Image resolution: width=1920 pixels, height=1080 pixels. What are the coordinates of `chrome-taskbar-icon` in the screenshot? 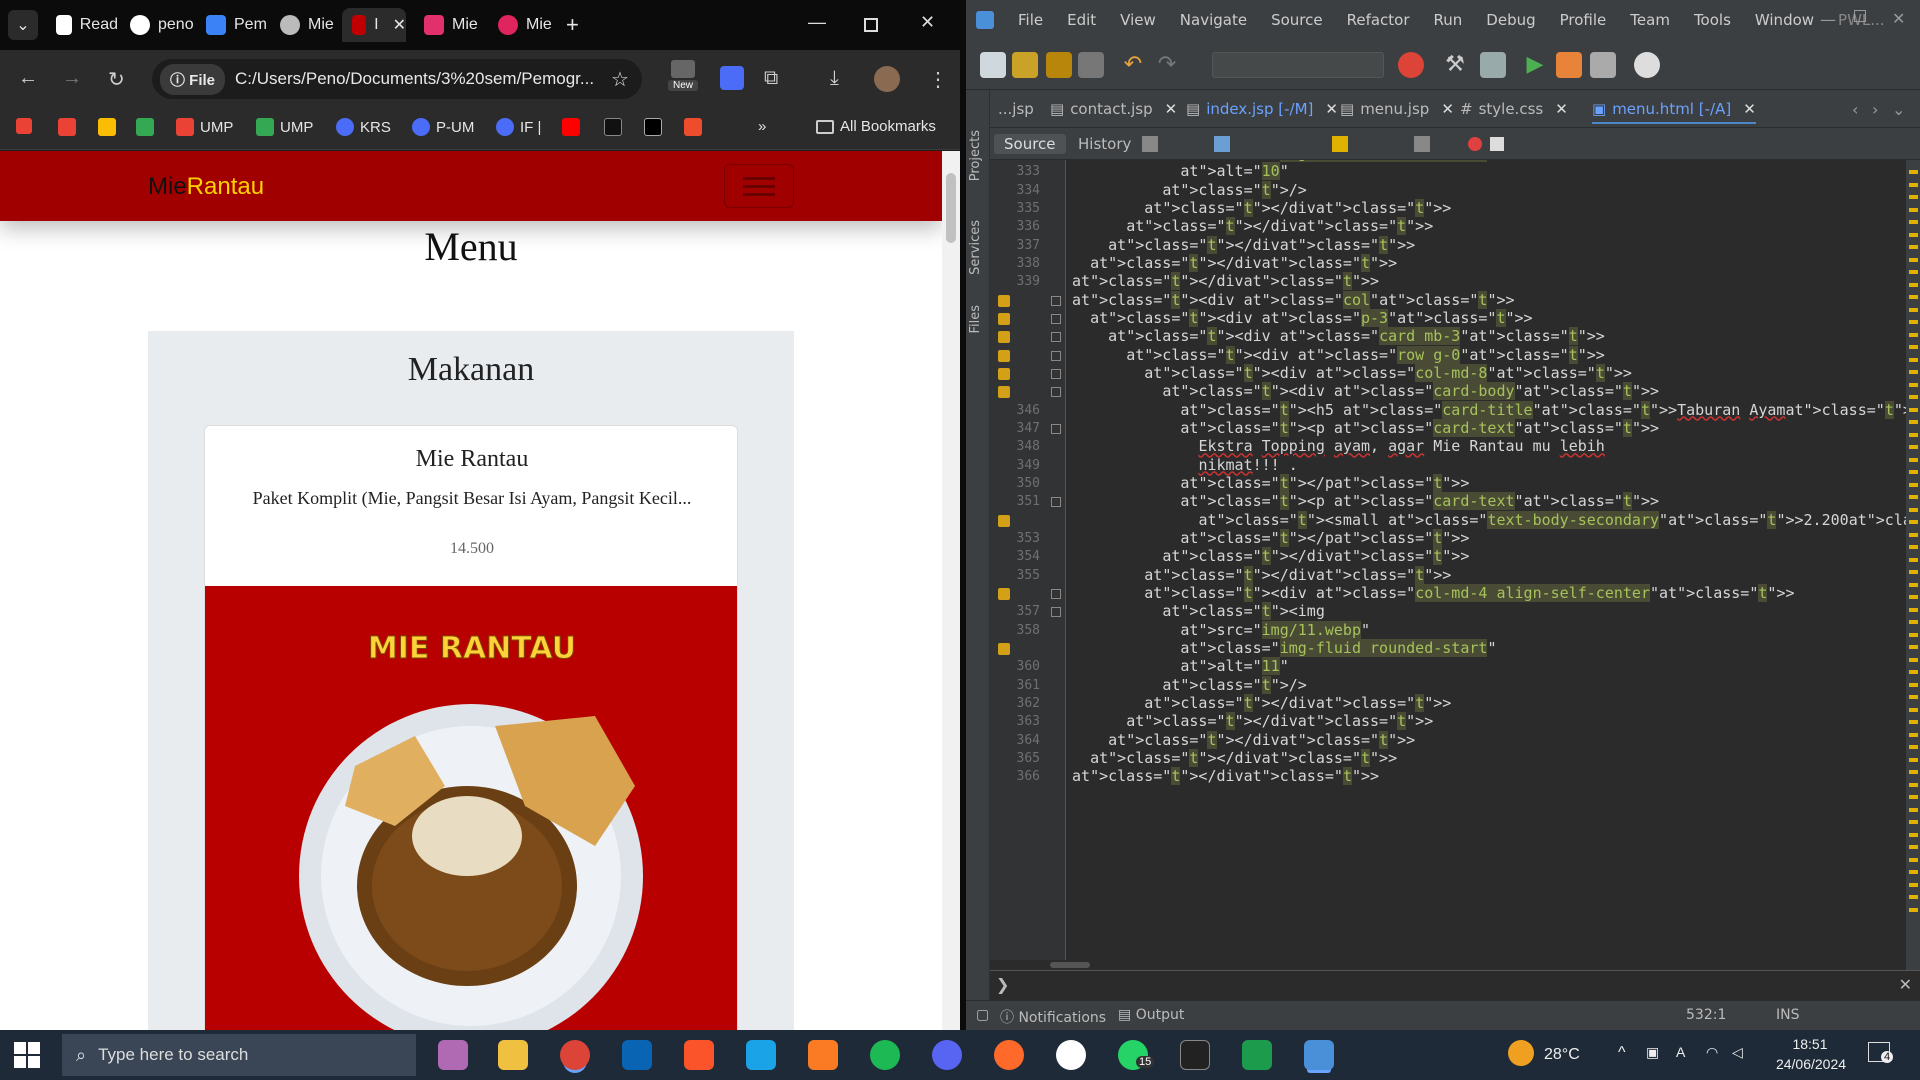 It's located at (575, 1055).